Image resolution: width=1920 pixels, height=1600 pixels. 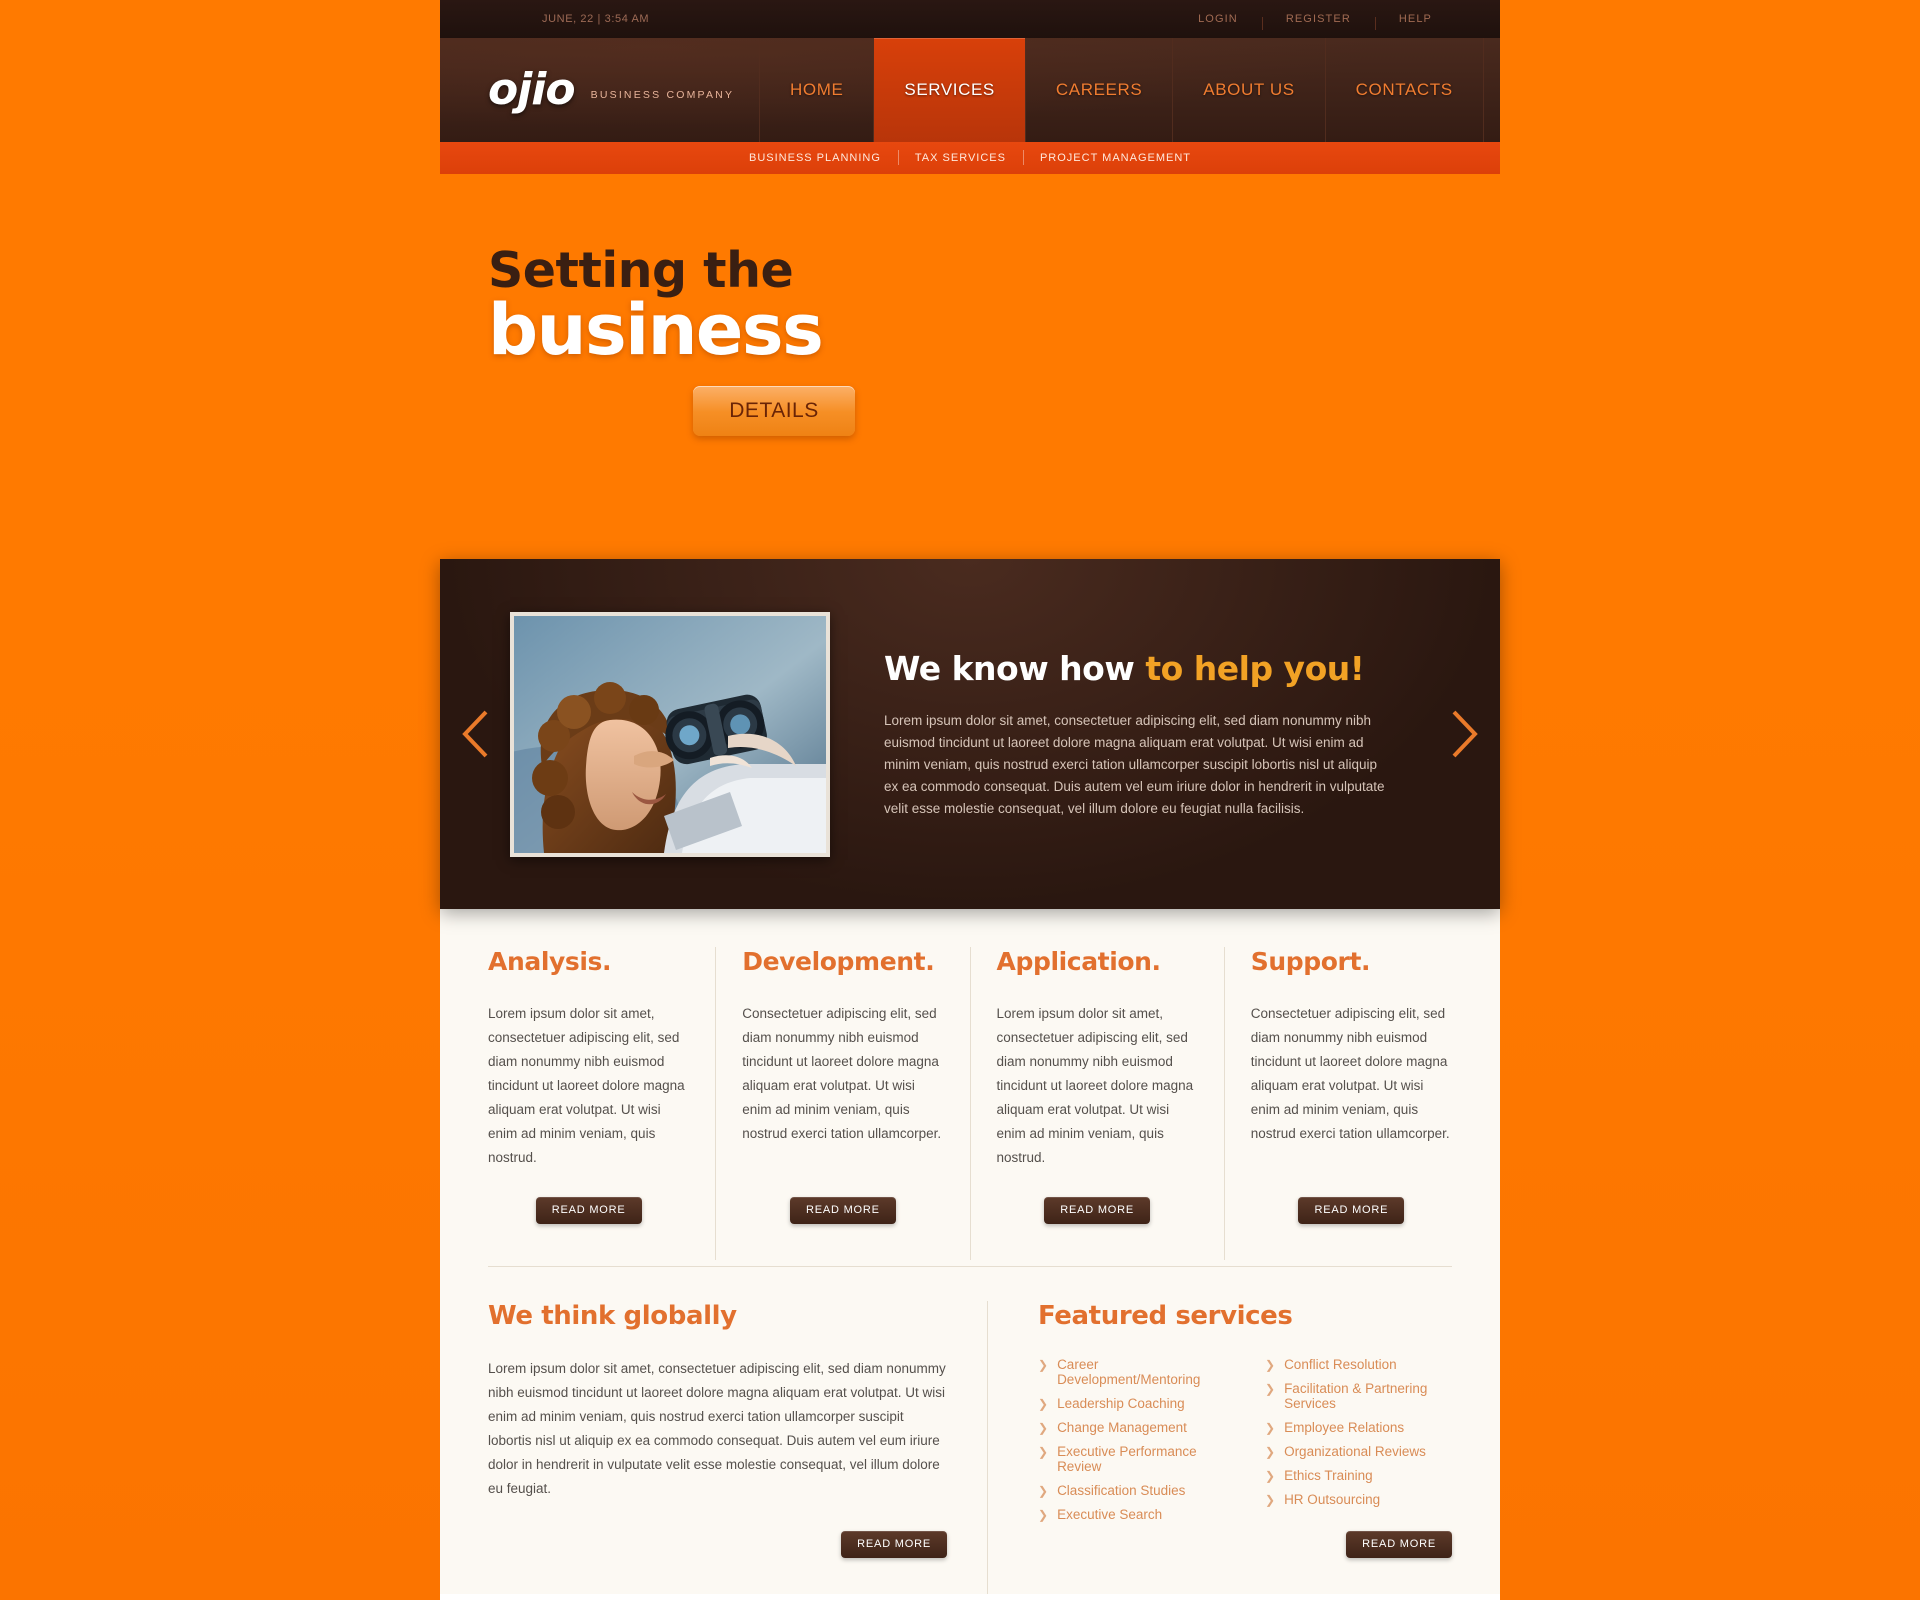 I want to click on slider-title: We know how to help you!, so click(x=1136, y=668).